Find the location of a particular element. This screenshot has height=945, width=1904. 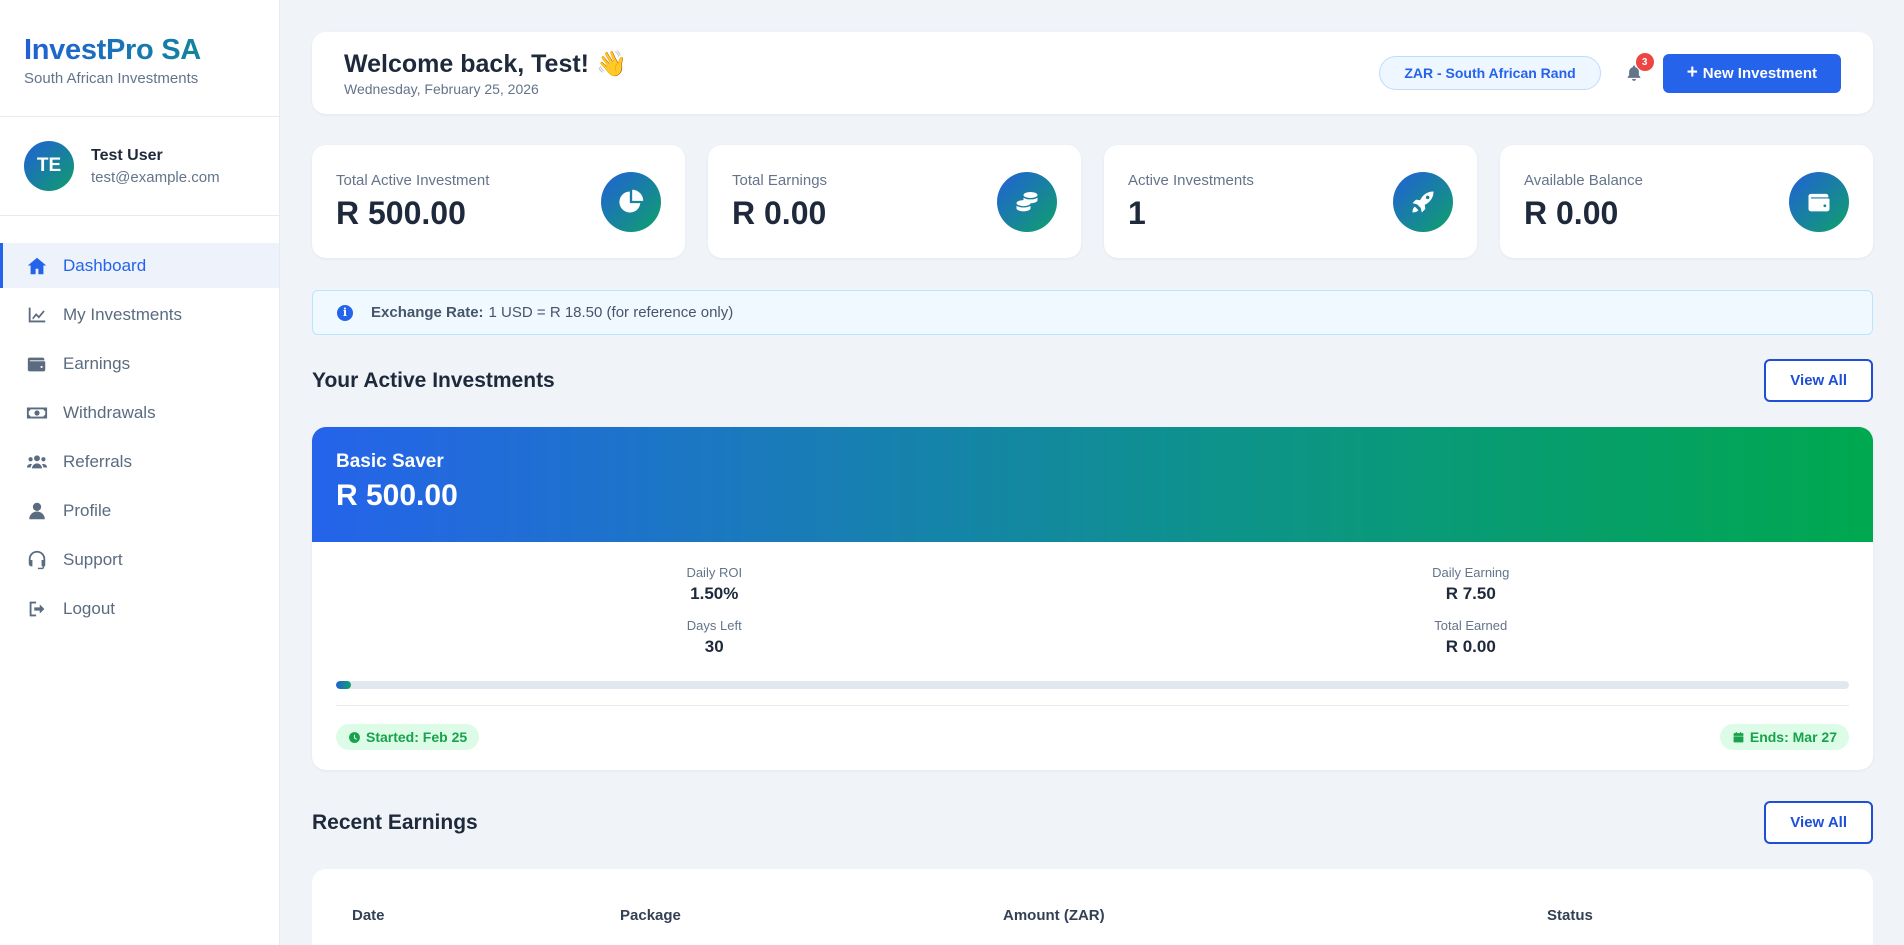

investment-package-name: Basic Saver is located at coordinates (390, 461).